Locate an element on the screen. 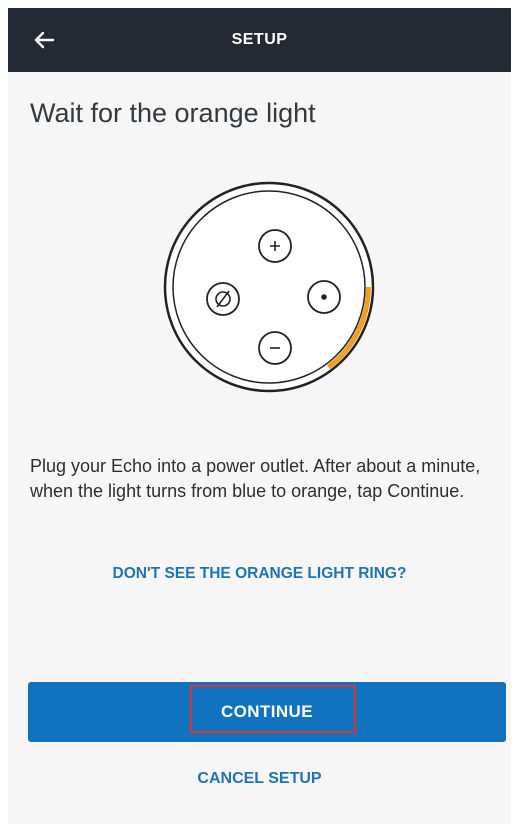  orange-light-help-link: DON'T SEE THE ORANGE LIGHT RING? is located at coordinates (259, 574).